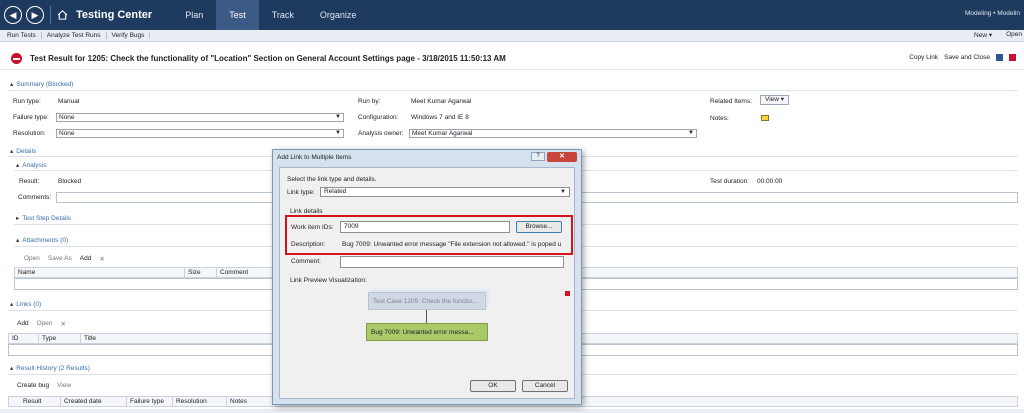 The height and width of the screenshot is (413, 1024). I want to click on test-step-details-text: Test Step Details, so click(47, 218).